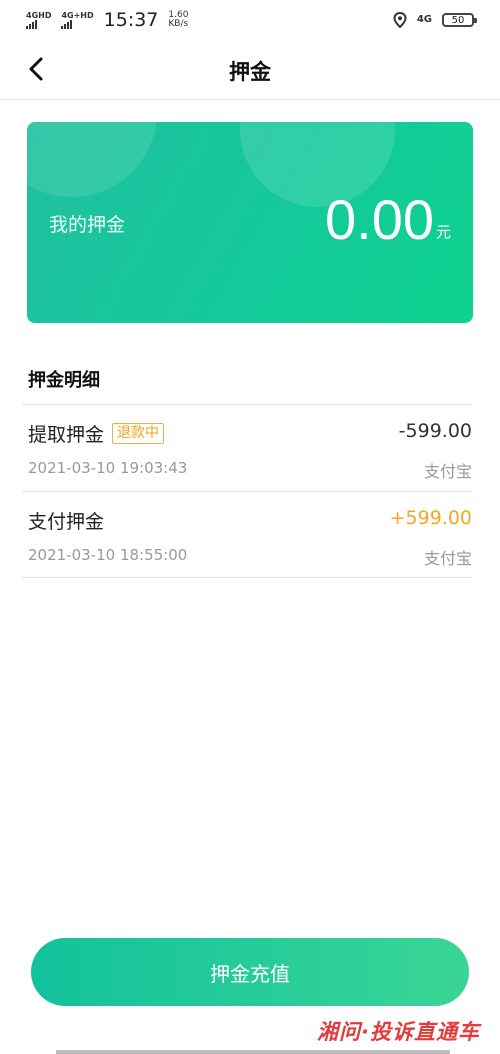 This screenshot has height=1054, width=500. I want to click on page-title: 押金, so click(250, 72).